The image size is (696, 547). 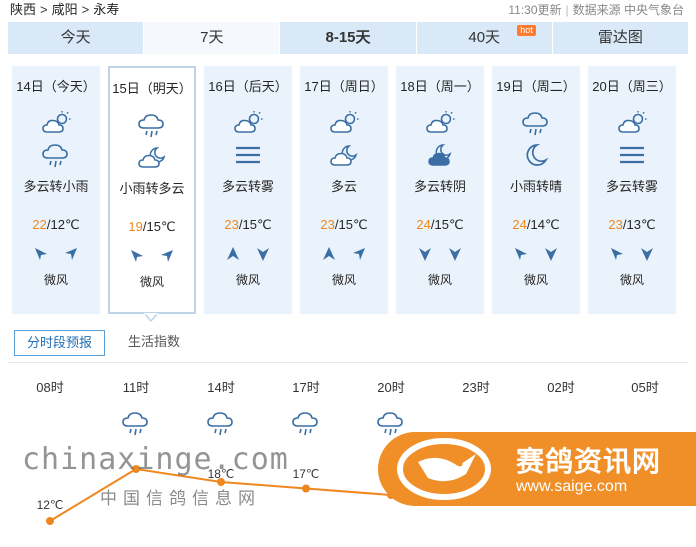 I want to click on update-meta: 11:30更新 | 数据来源 中央气象台, so click(x=596, y=10).